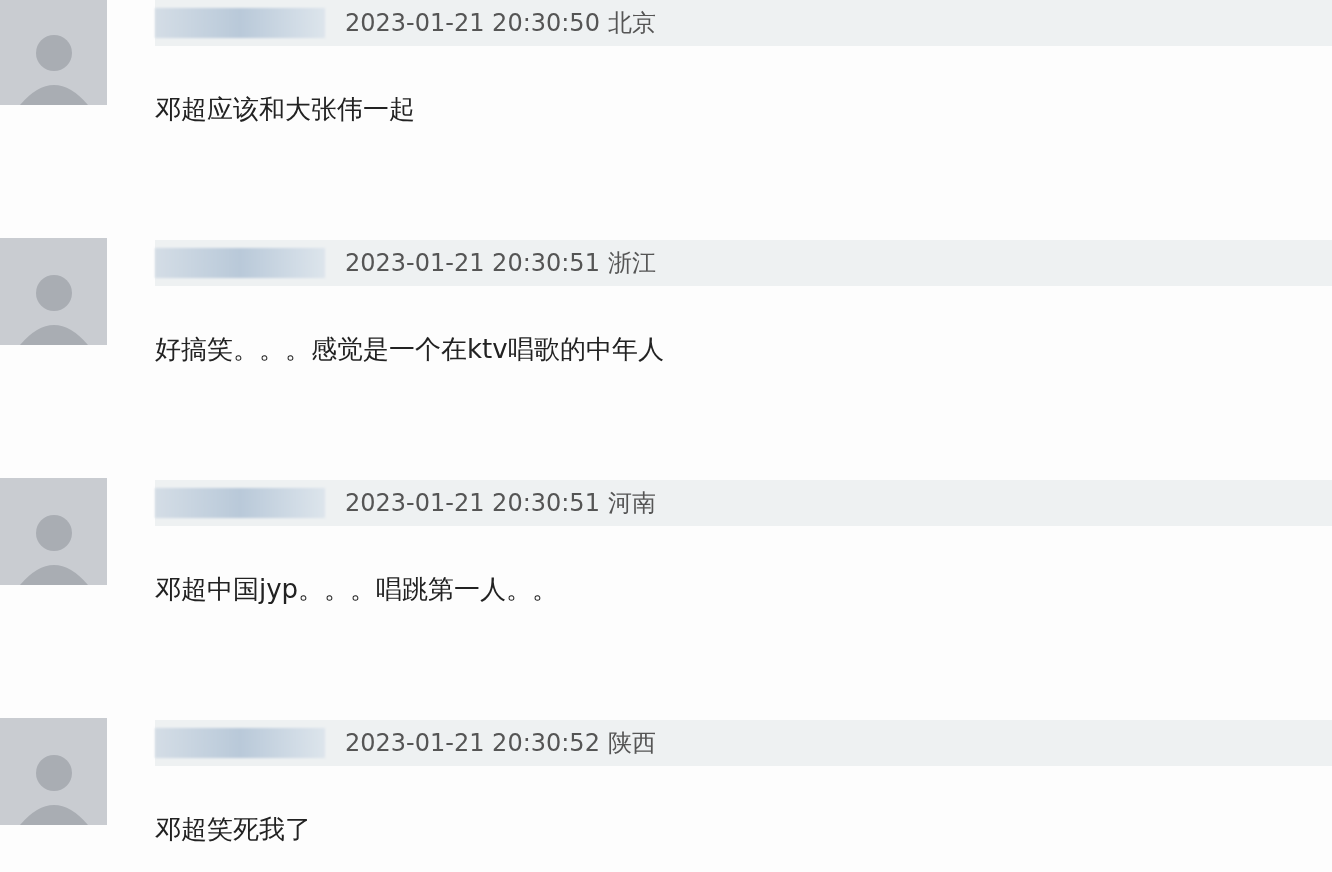 The image size is (1332, 872). I want to click on comment-timestamp: 2023-01-21 20:30:51 河南, so click(500, 503).